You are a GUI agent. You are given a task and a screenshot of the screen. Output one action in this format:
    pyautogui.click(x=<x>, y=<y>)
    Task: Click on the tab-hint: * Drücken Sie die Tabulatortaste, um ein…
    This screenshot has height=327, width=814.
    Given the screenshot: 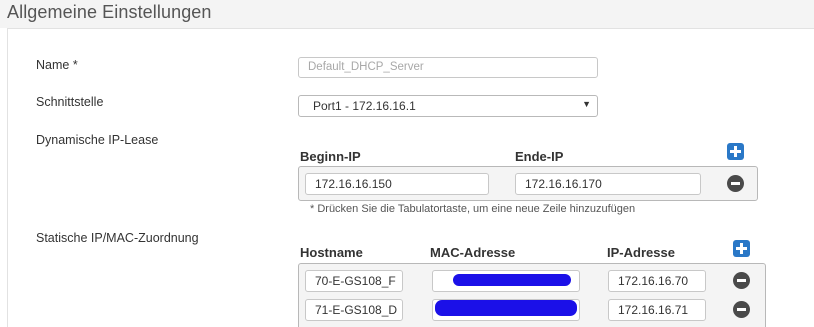 What is the action you would take?
    pyautogui.click(x=473, y=209)
    